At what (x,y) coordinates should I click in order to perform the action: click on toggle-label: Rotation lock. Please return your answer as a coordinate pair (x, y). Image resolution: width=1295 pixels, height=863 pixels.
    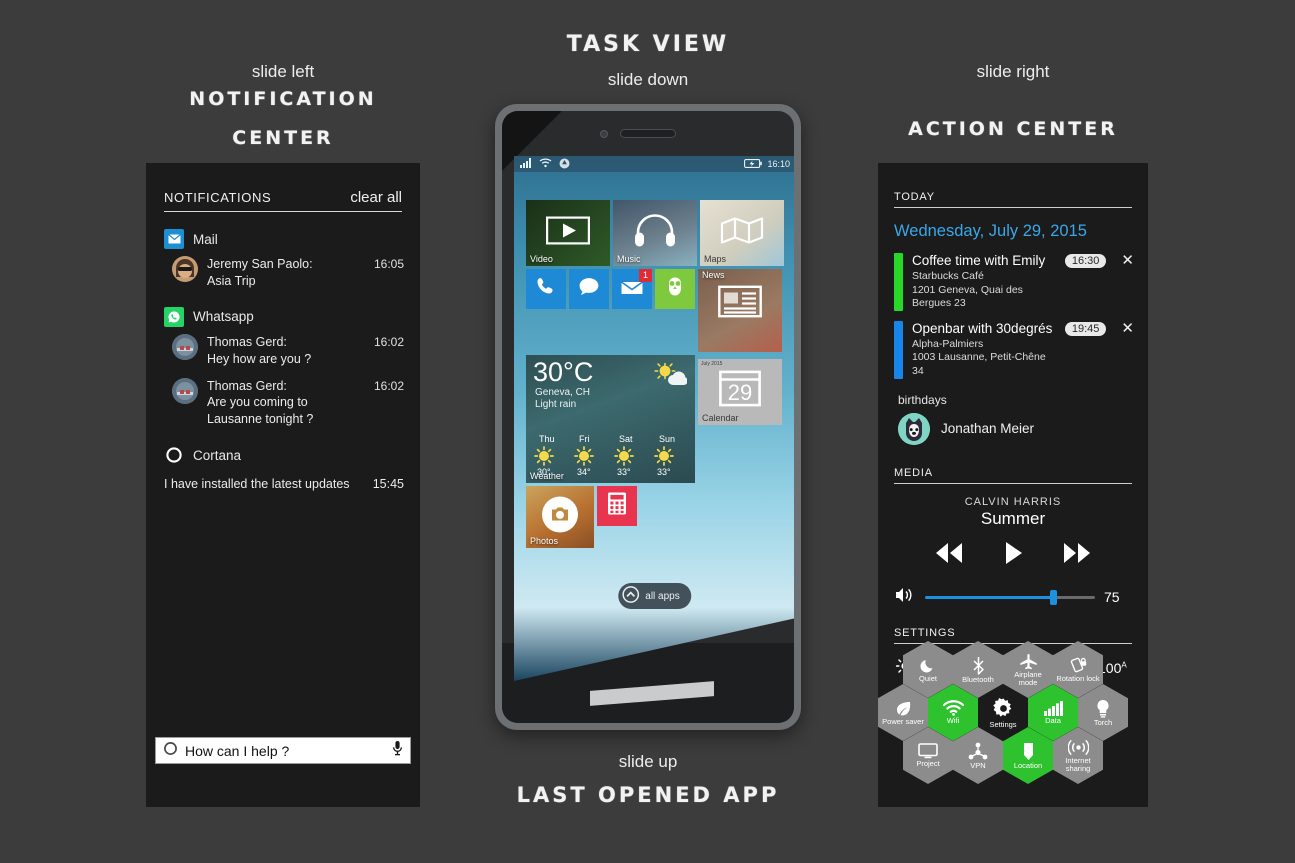
    Looking at the image, I should click on (1078, 679).